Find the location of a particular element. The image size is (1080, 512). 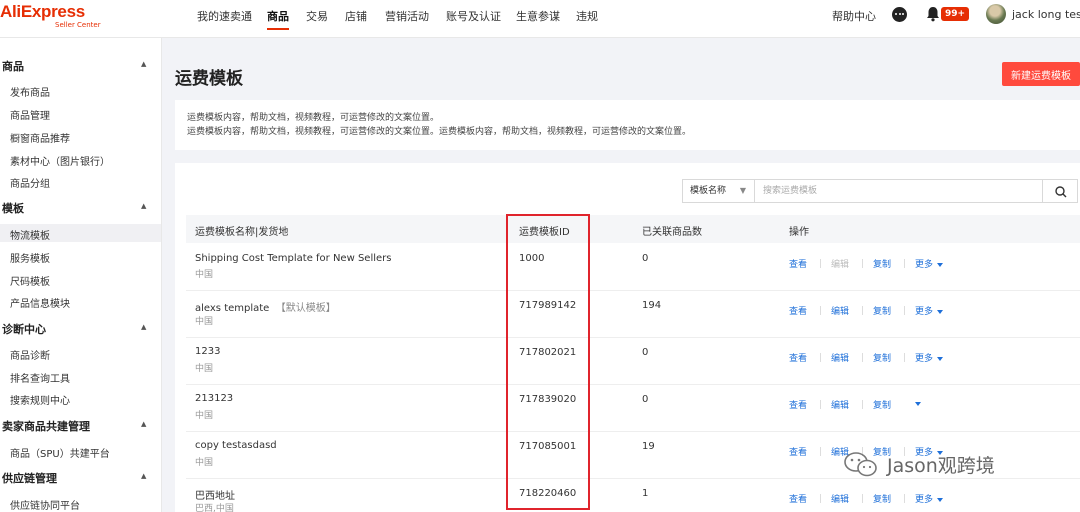

sidebar-item-search-rules: 搜索规则中心 is located at coordinates (40, 399).